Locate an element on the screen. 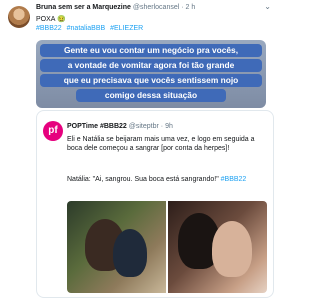 This screenshot has width=320, height=300. author-handle: @sherlocansel is located at coordinates (156, 7).